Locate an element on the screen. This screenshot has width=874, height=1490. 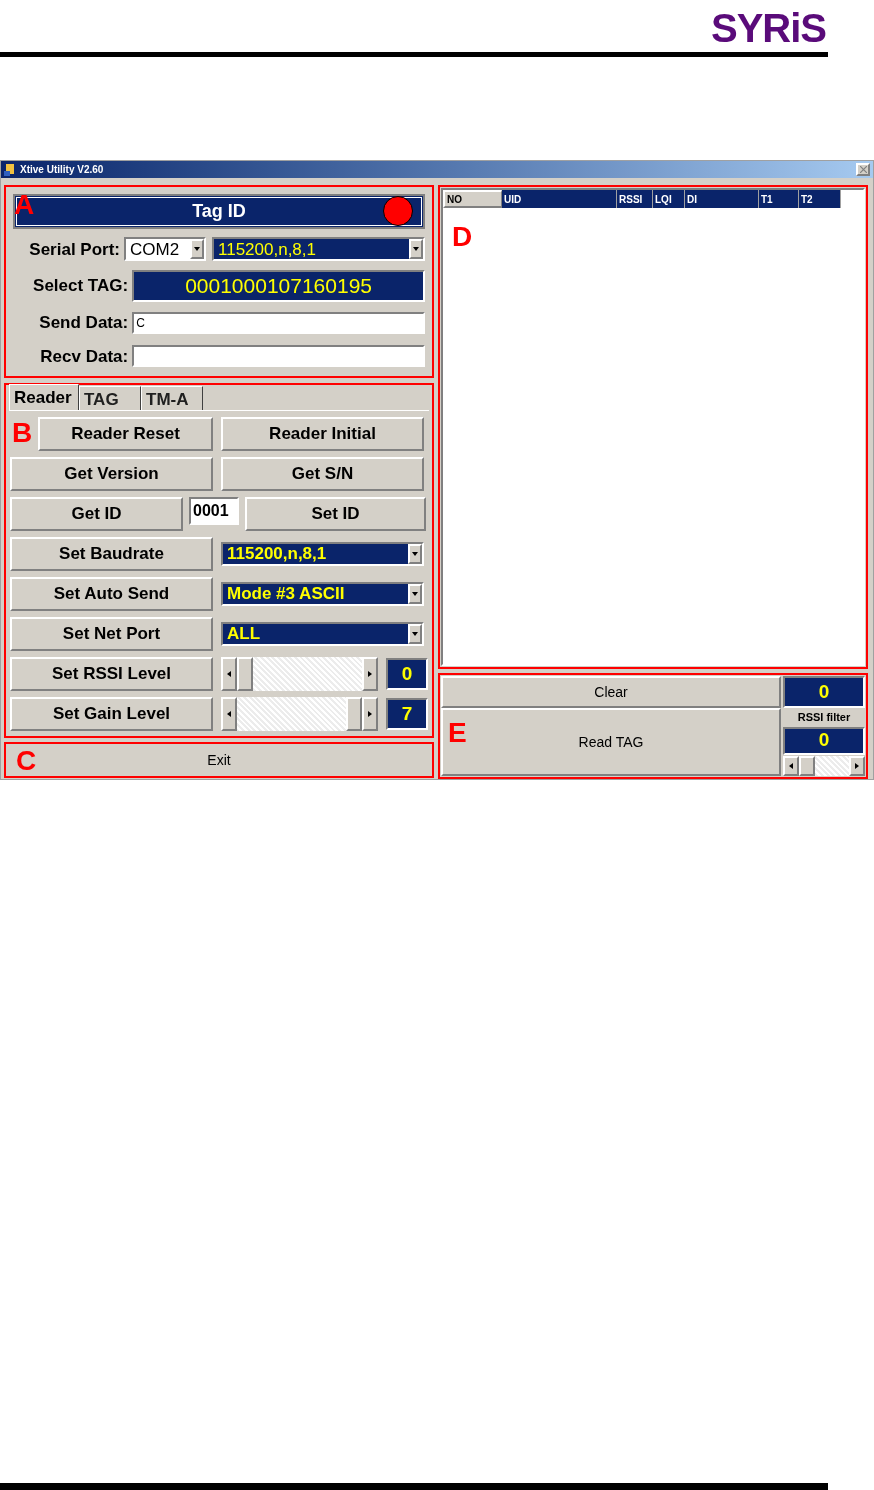
annotation-label: D is located at coordinates (462, 237).